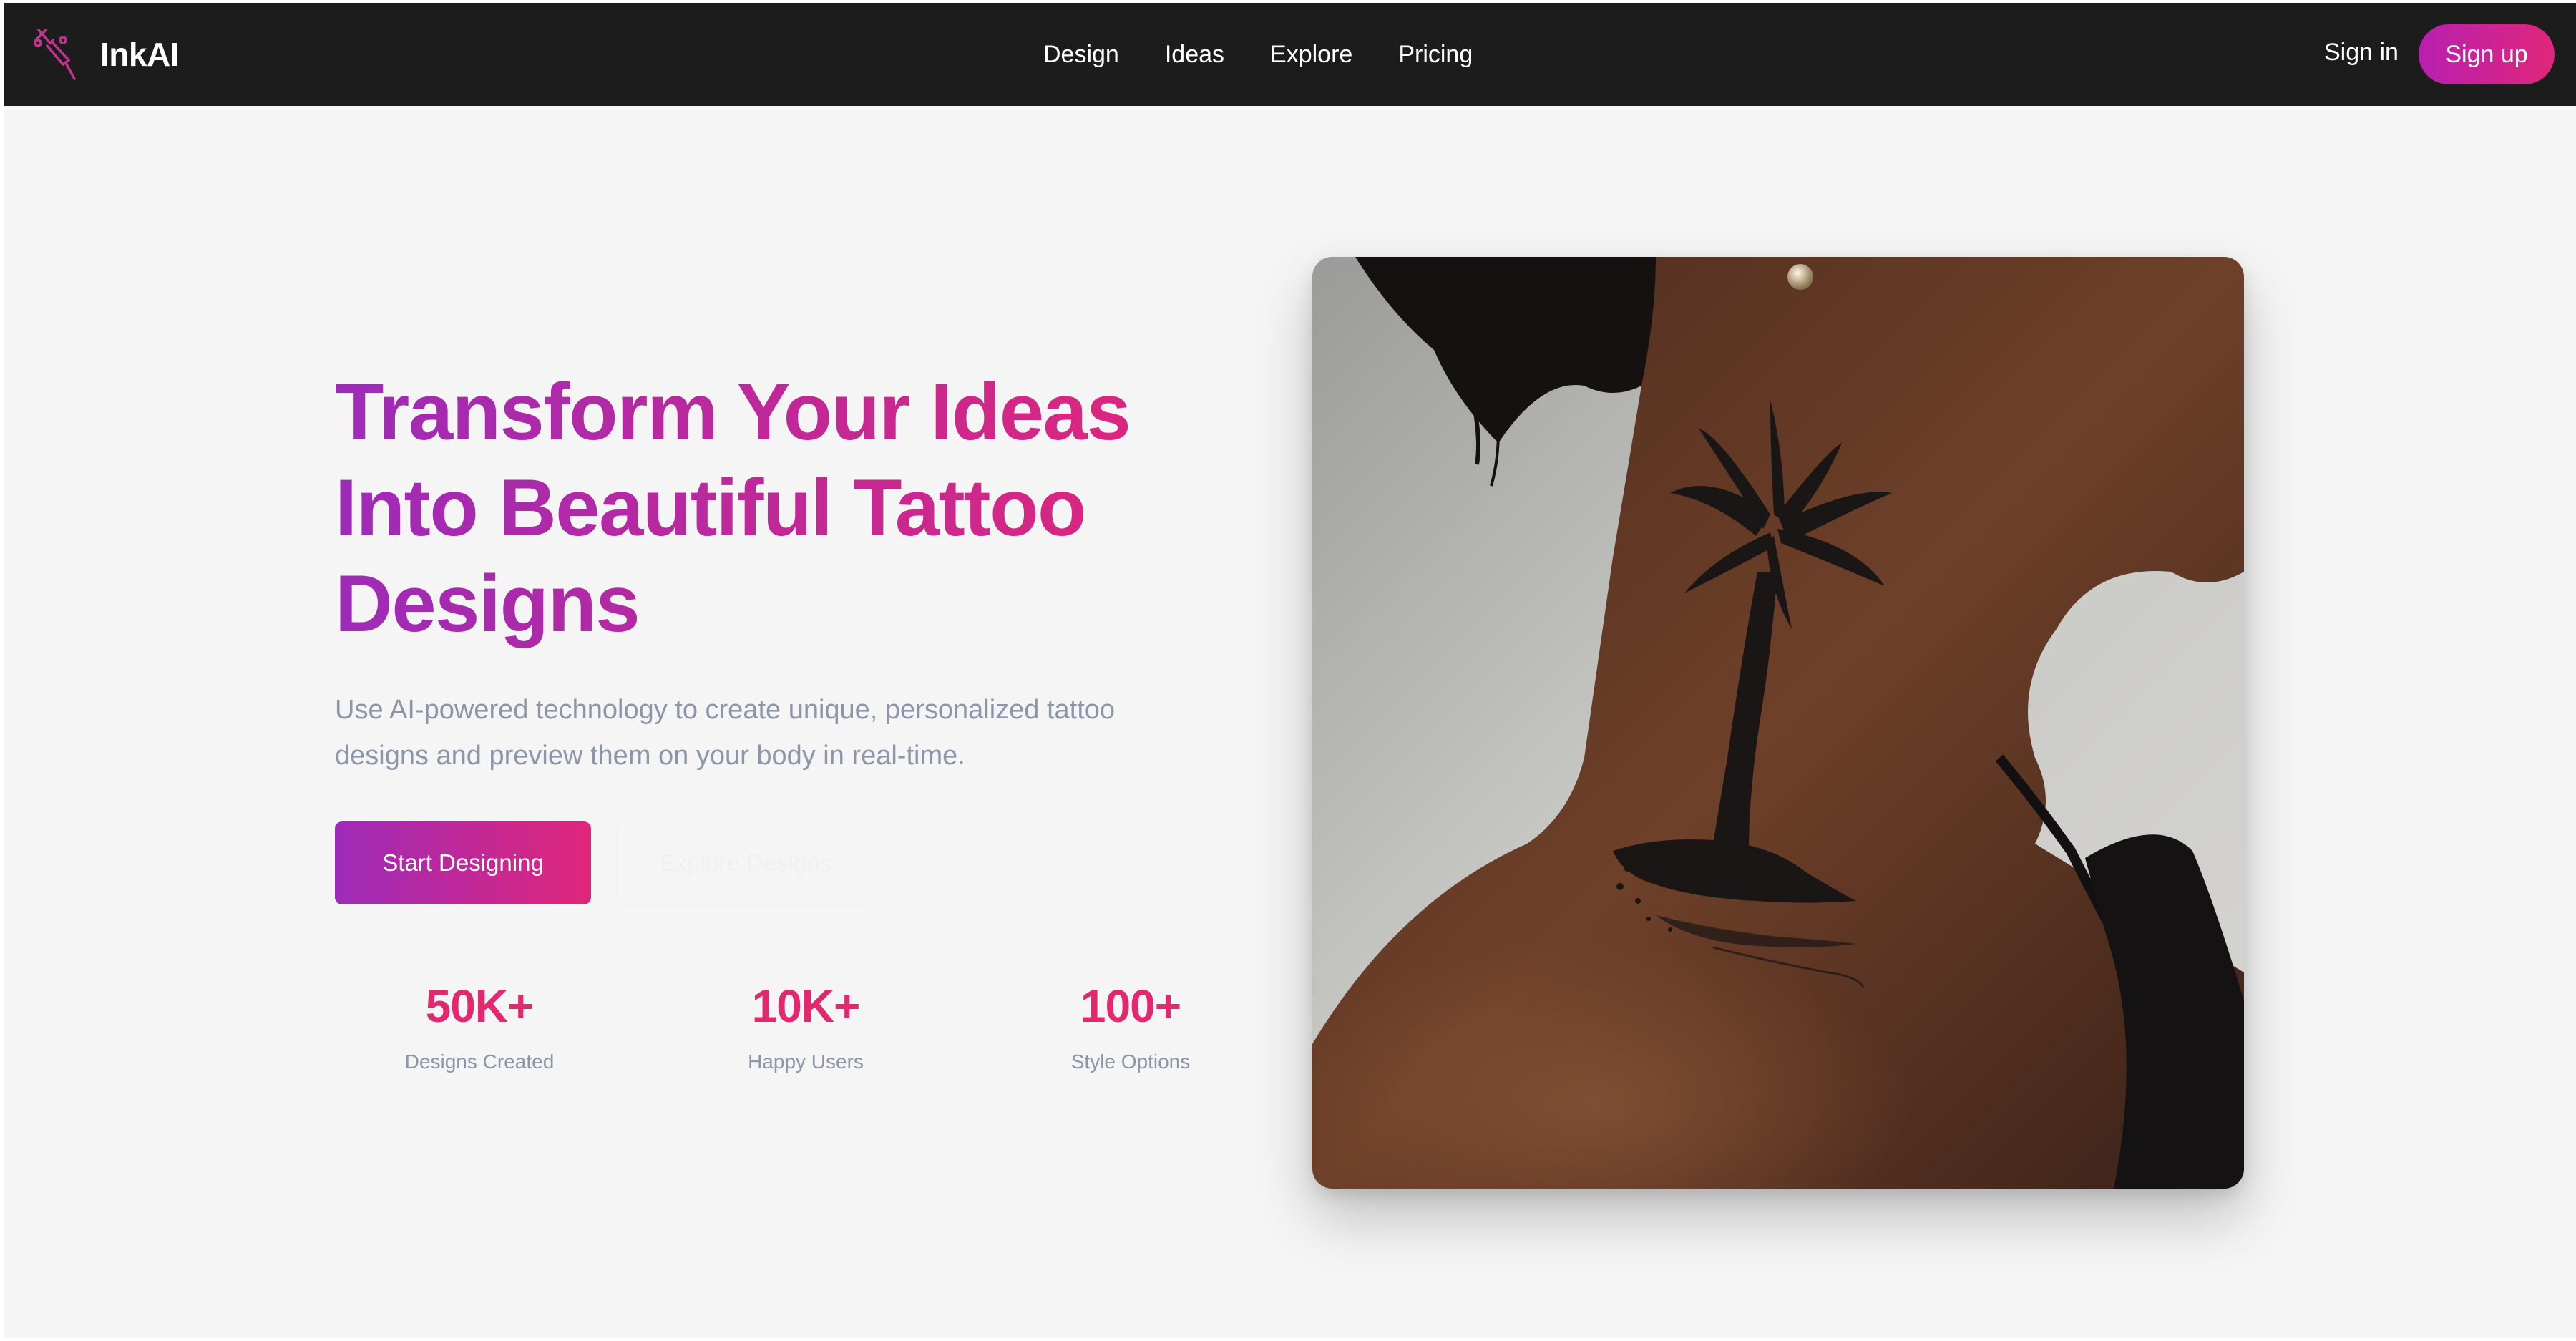  What do you see at coordinates (463, 862) in the screenshot?
I see `start-designing-button: Start Designing` at bounding box center [463, 862].